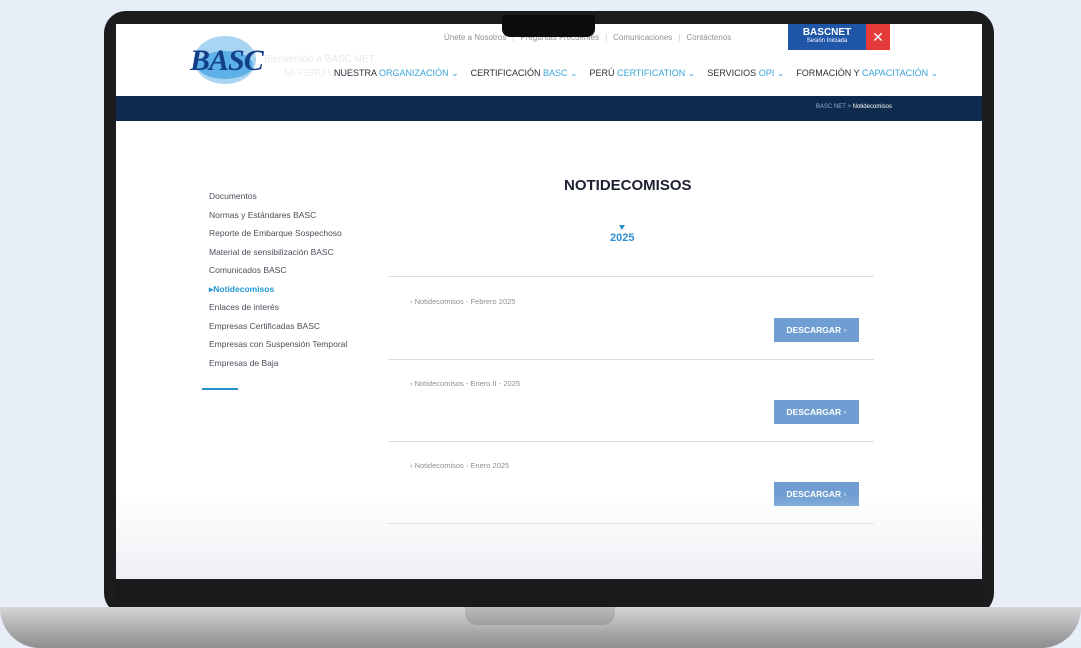 The width and height of the screenshot is (1081, 648). Describe the element at coordinates (355, 73) in the screenshot. I see `nav-label: NUESTRA` at that location.